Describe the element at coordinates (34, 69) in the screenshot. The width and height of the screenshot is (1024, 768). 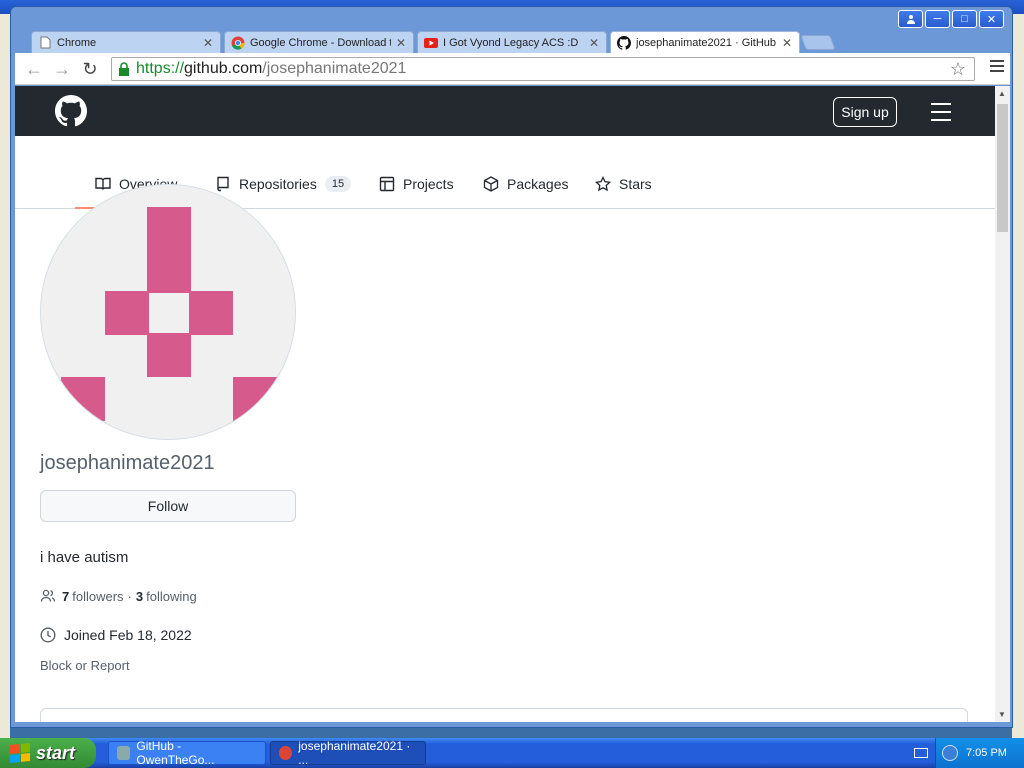
I see `back-arrow-icon: ←` at that location.